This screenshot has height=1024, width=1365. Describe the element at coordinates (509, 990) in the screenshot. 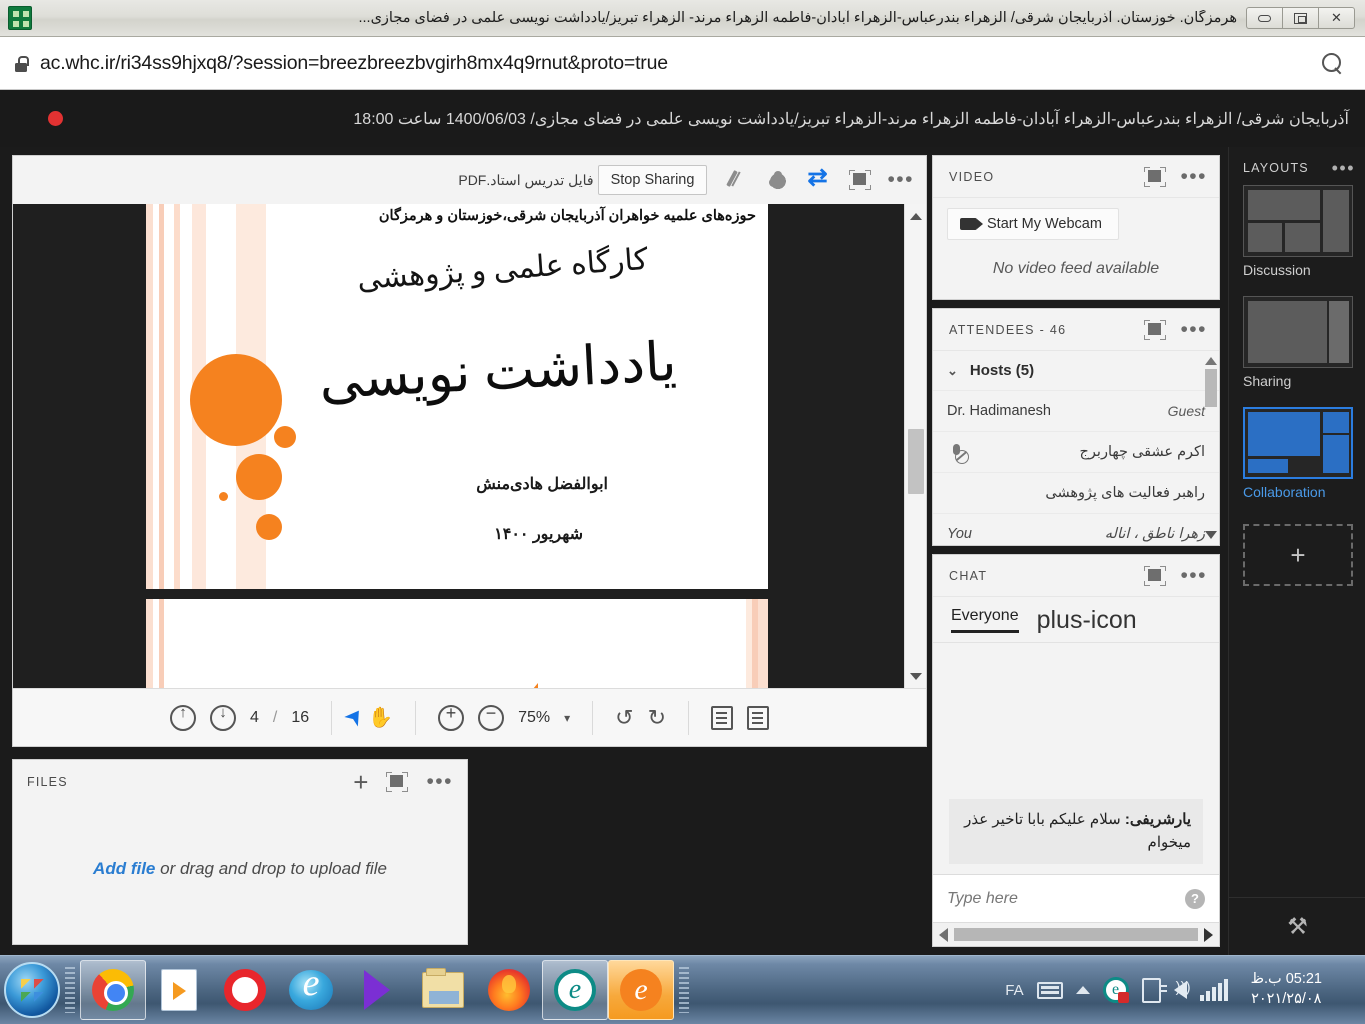

I see `taskbar-app-firefox` at that location.